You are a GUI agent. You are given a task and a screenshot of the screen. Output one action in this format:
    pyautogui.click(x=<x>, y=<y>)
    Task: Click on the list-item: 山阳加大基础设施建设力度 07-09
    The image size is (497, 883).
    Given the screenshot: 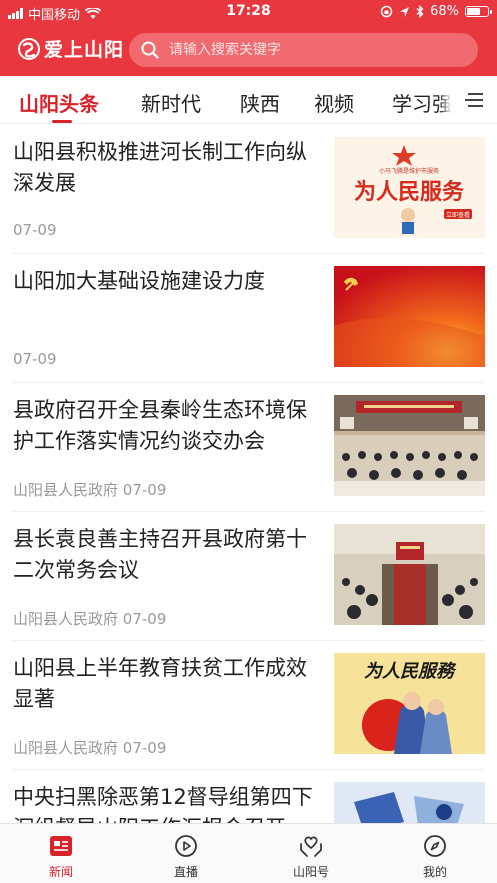 What is the action you would take?
    pyautogui.click(x=248, y=318)
    